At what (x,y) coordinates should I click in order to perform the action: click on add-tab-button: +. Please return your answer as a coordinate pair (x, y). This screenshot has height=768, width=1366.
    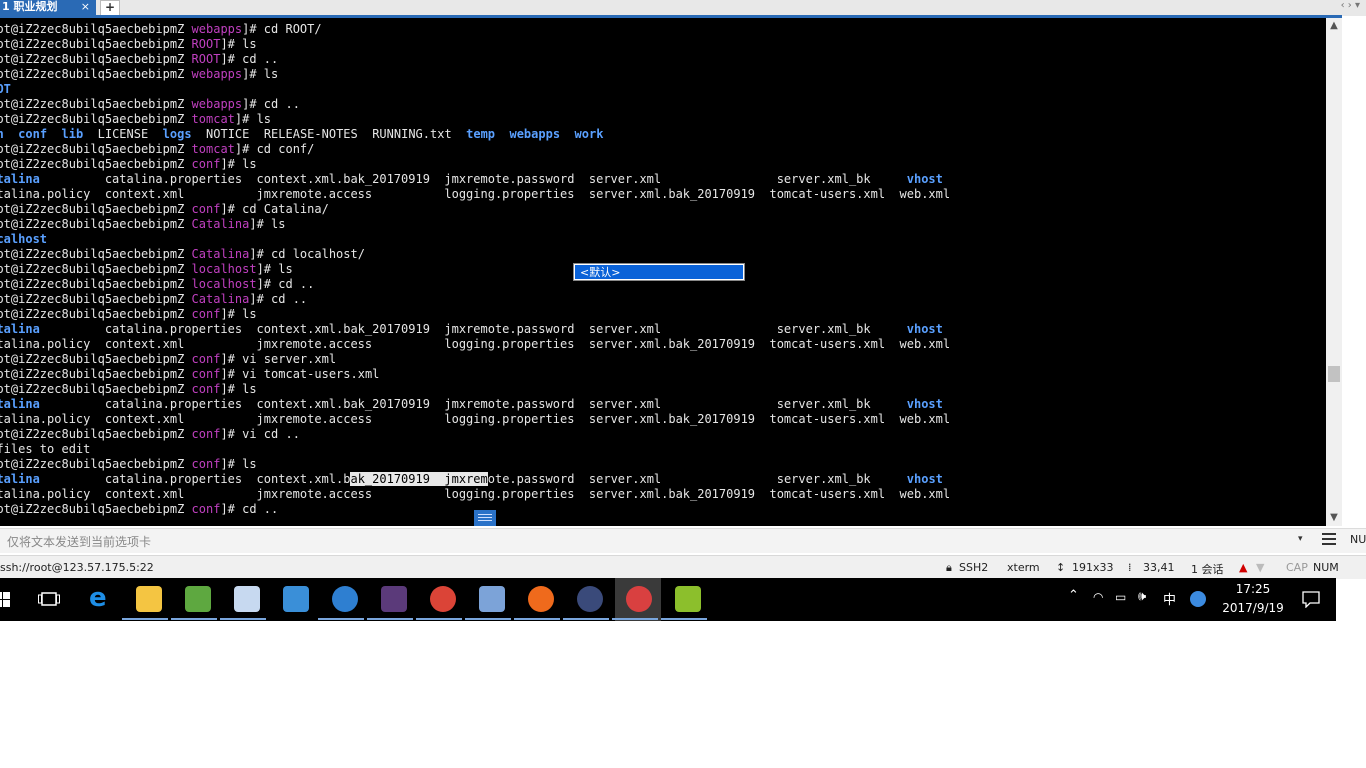
    Looking at the image, I should click on (110, 8).